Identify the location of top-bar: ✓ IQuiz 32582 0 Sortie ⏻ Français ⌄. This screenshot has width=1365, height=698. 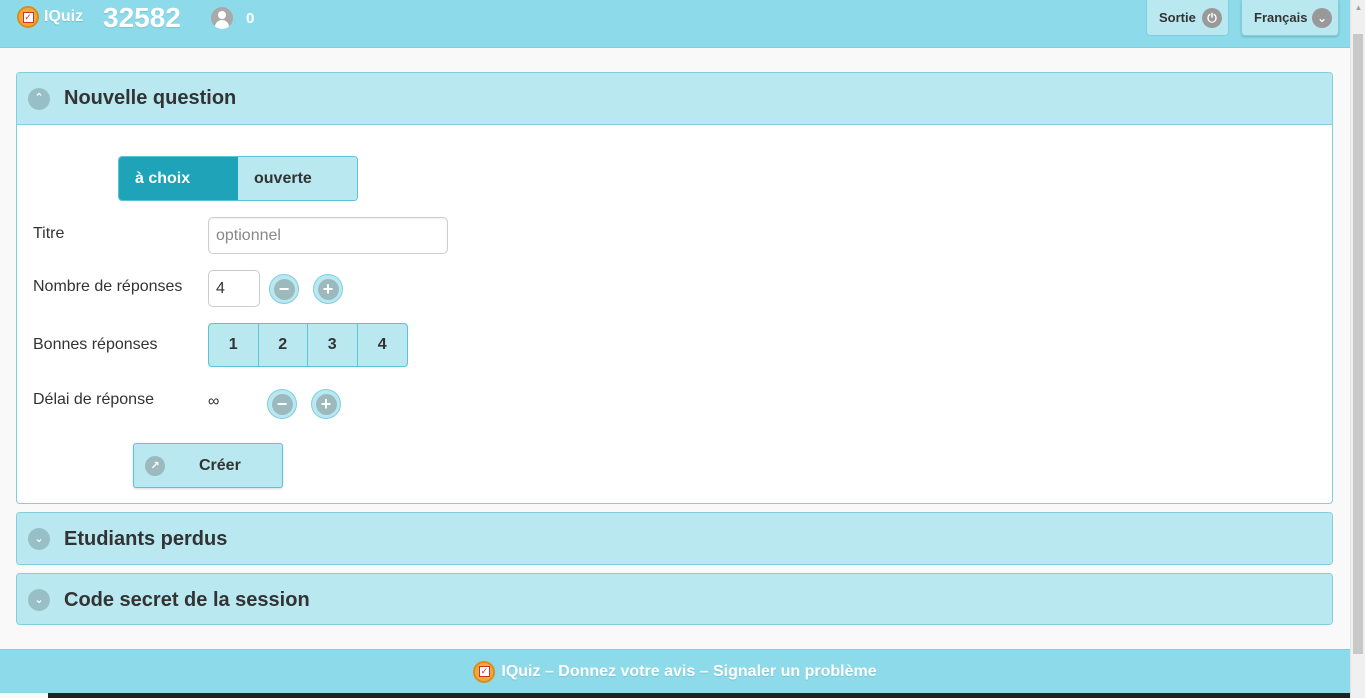
(675, 24).